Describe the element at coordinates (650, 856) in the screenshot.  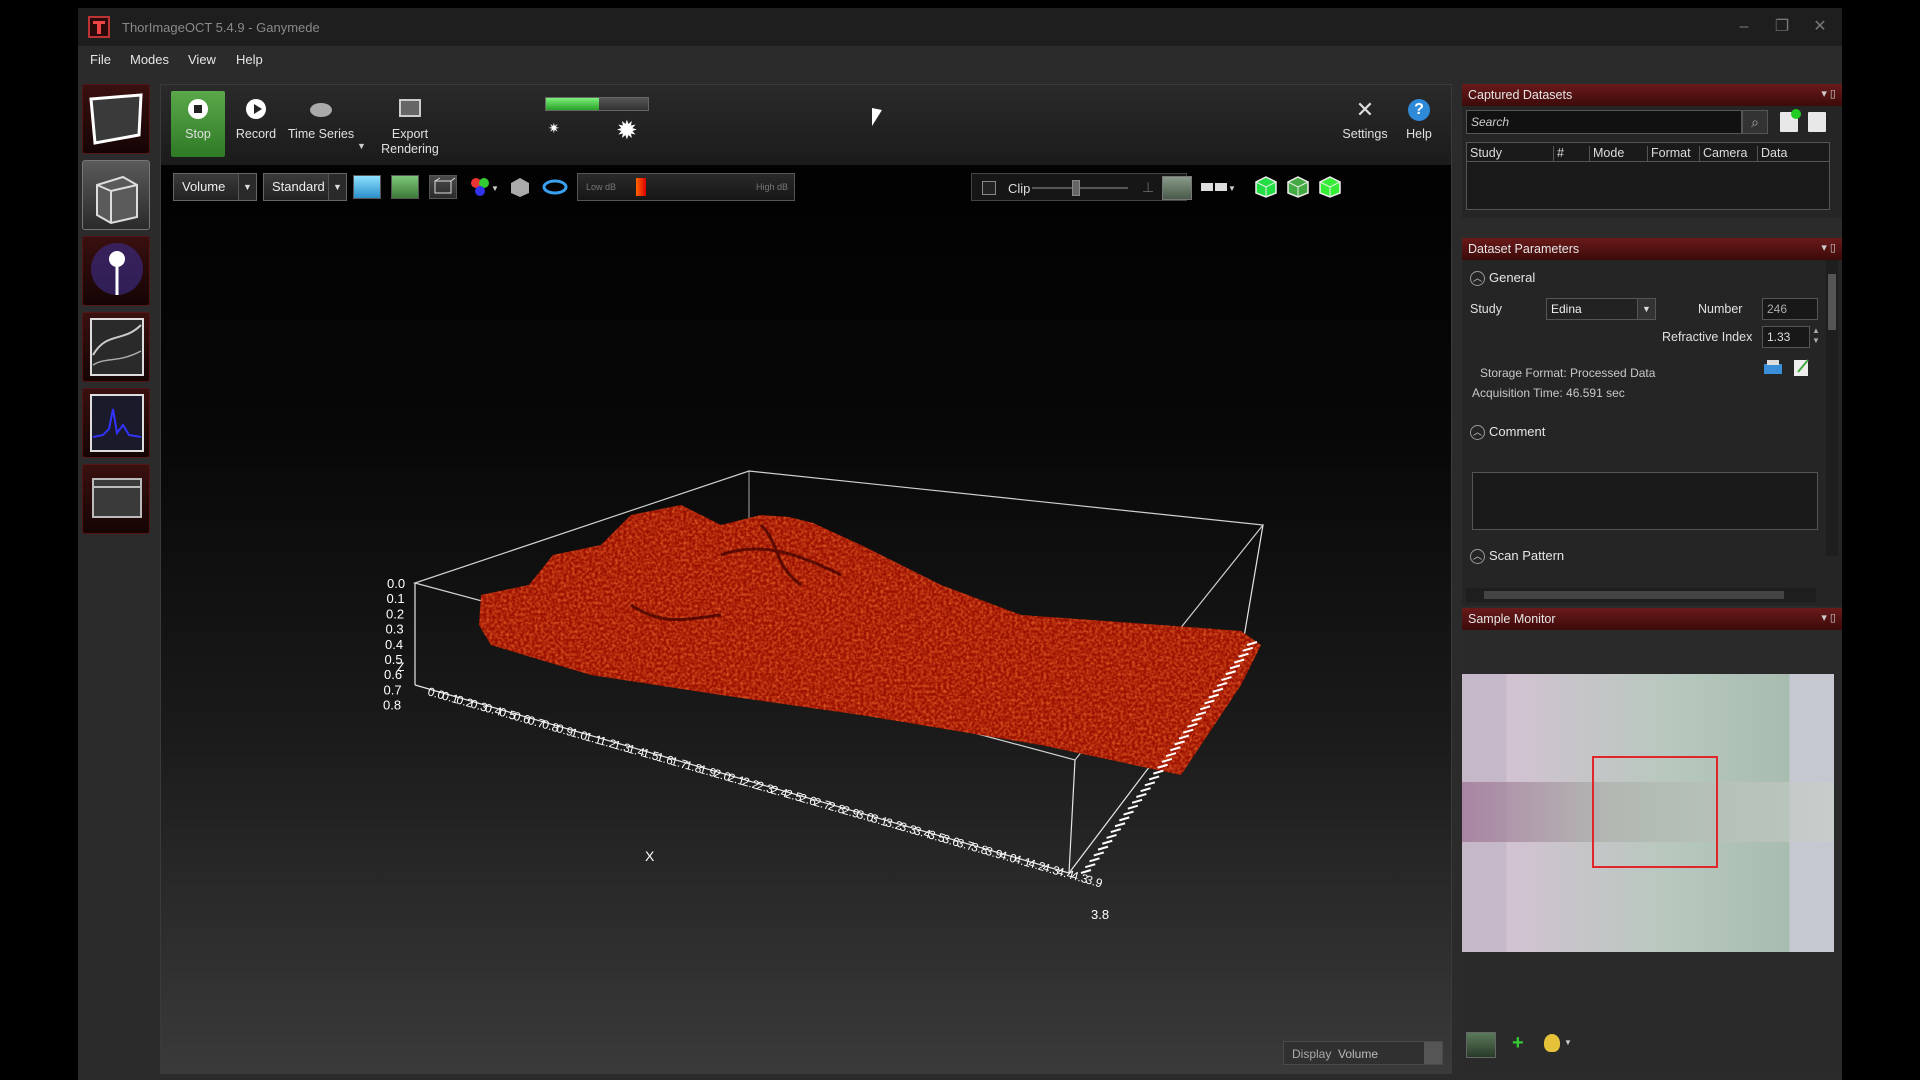
I see `x-axis-label: X` at that location.